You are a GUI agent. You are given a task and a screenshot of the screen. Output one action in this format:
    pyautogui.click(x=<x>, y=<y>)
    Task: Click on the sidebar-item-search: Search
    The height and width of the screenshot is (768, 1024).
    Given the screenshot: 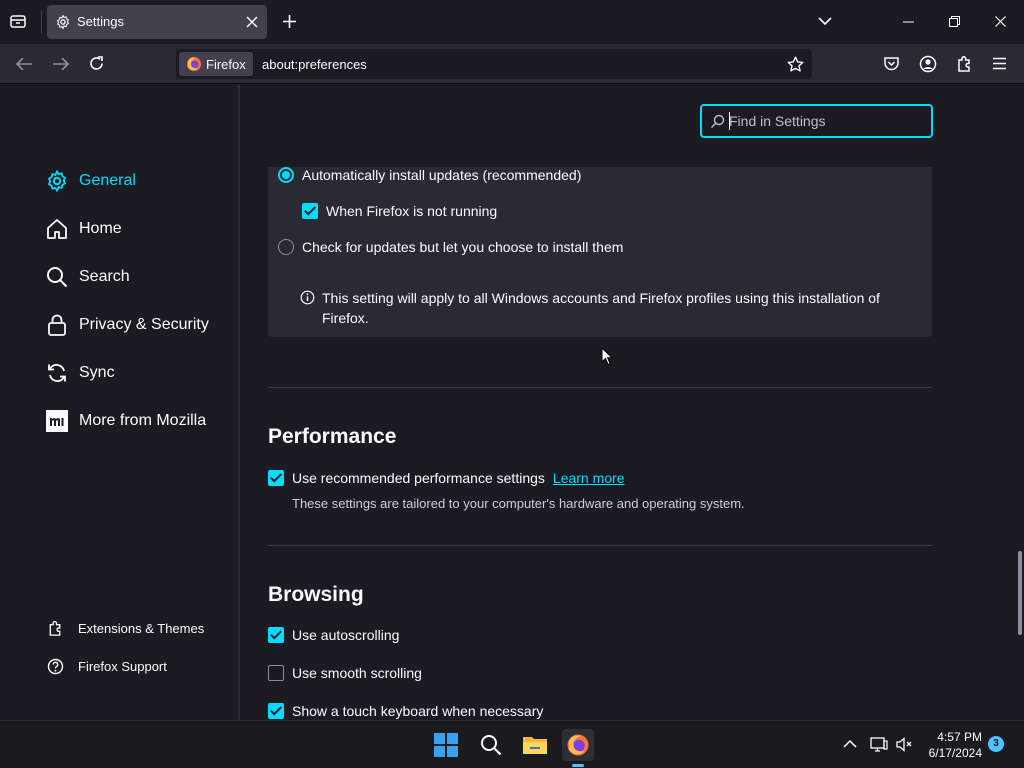 What is the action you would take?
    pyautogui.click(x=87, y=277)
    